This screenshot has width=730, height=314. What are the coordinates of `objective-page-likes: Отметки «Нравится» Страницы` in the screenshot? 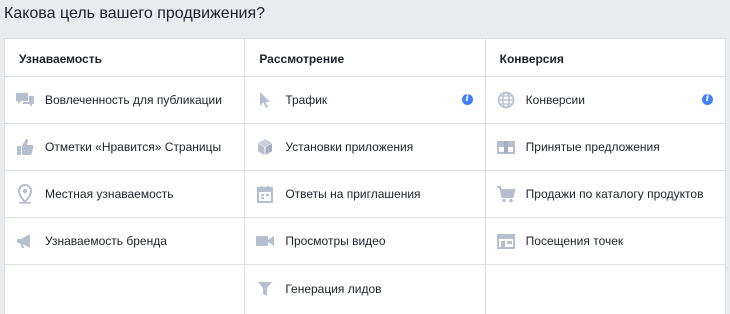 It's located at (125, 147).